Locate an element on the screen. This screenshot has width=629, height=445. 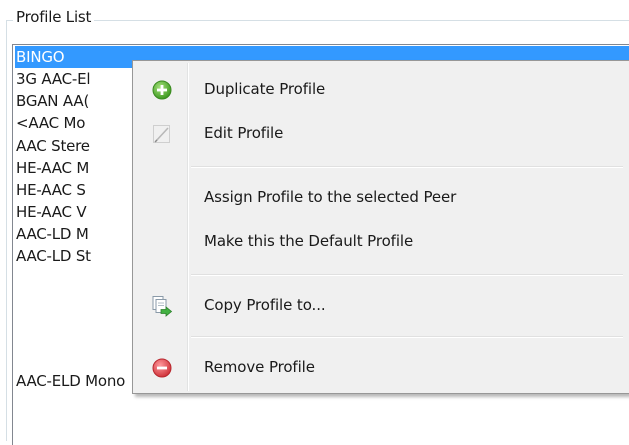
list-item: 3G AAC-El is located at coordinates (53, 79).